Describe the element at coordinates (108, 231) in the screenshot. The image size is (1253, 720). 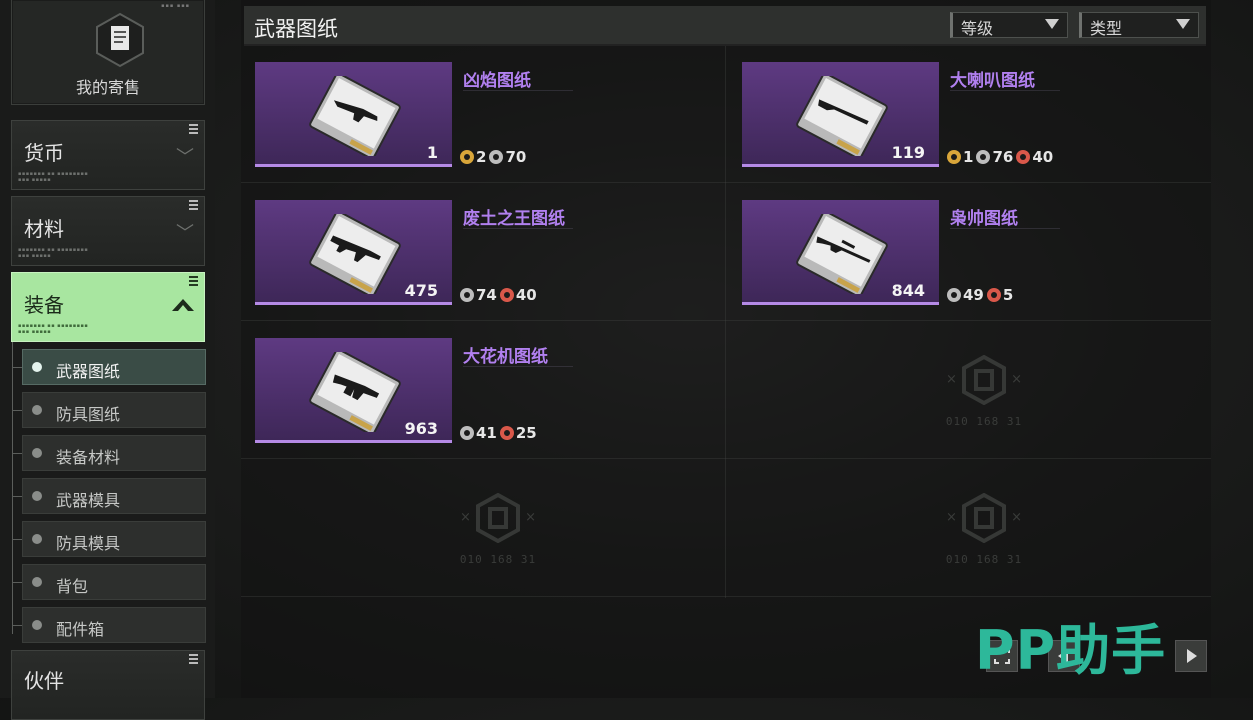
I see `category-materials: 材料 ﹀ ▪▪▪▪▪▪▪ ▪▪ ▪▪▪▪▪▪▪▪ ▪▪▪ ▪▪▪▪▪` at that location.